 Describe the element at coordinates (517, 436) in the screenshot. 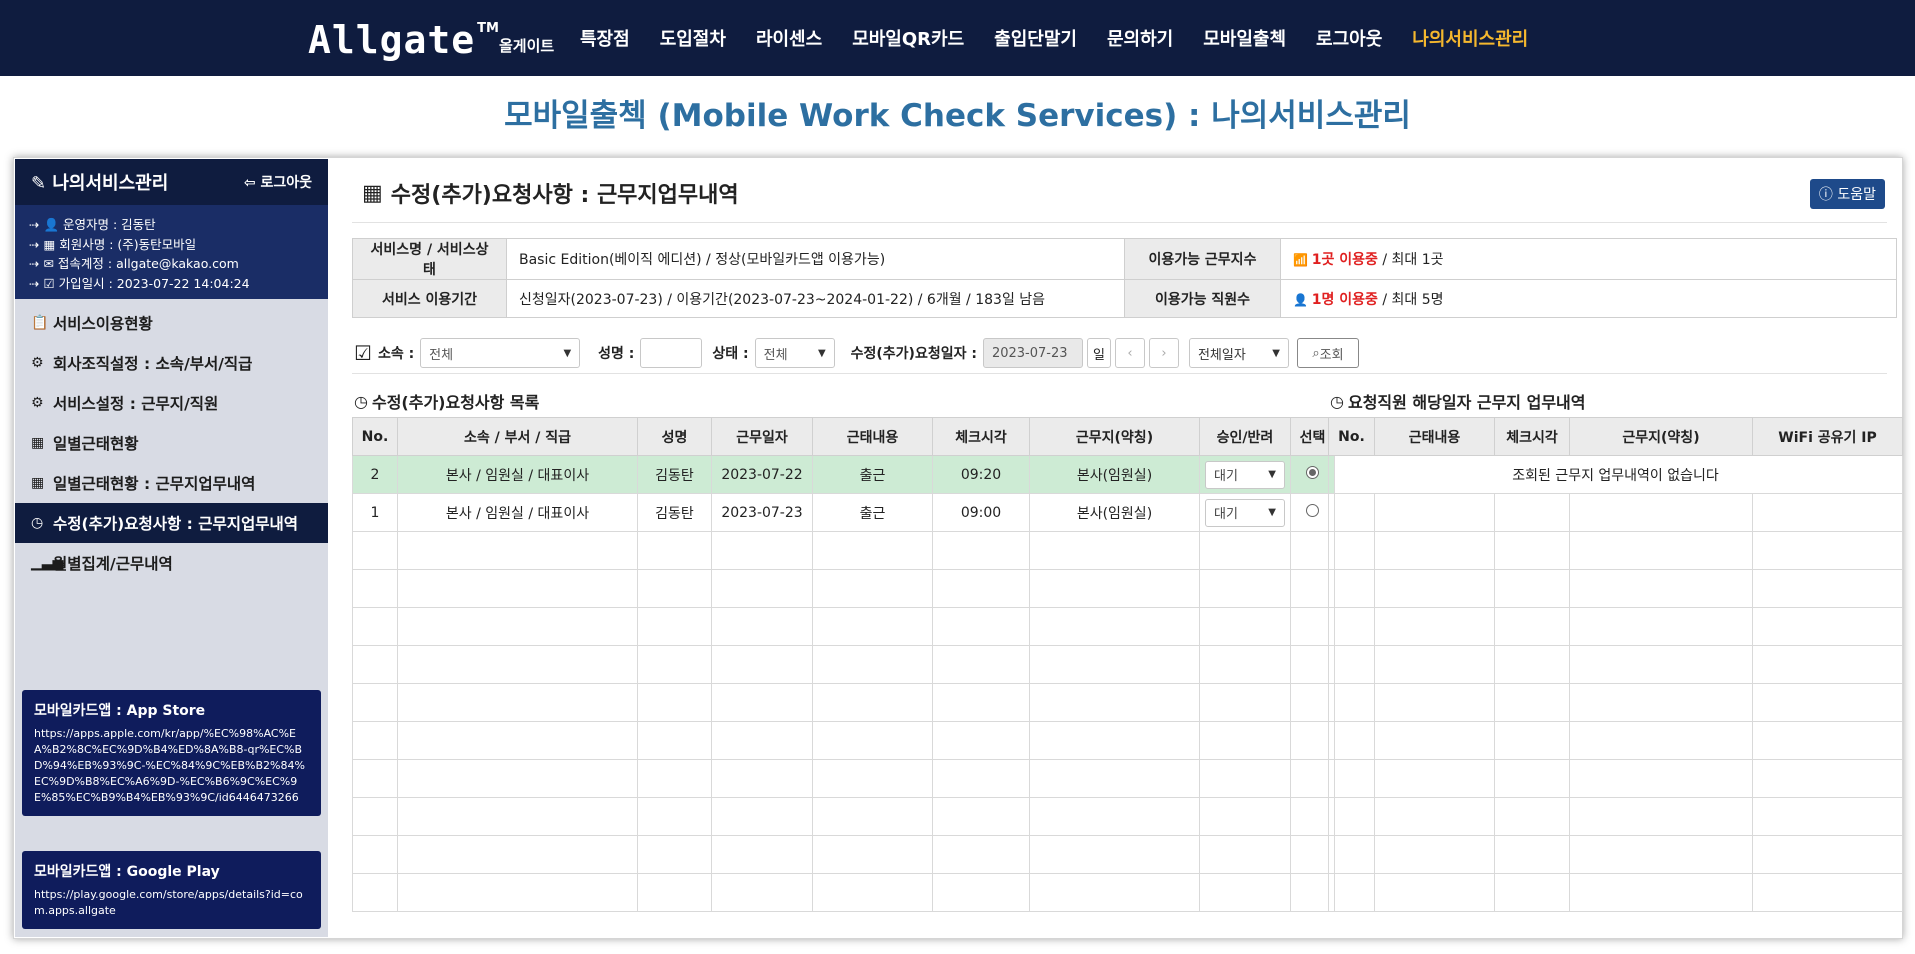

I see `col-org: 소속 / 부서 / 직급` at that location.